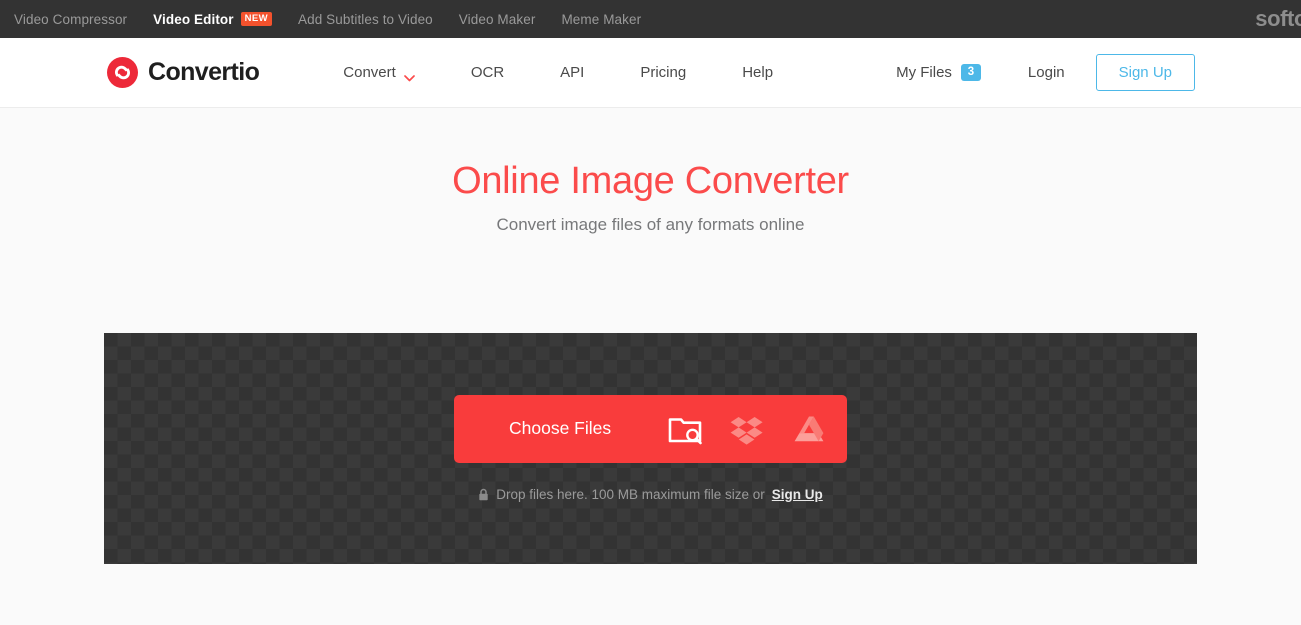 The width and height of the screenshot is (1301, 625). Describe the element at coordinates (256, 19) in the screenshot. I see `new-badge: NEW` at that location.